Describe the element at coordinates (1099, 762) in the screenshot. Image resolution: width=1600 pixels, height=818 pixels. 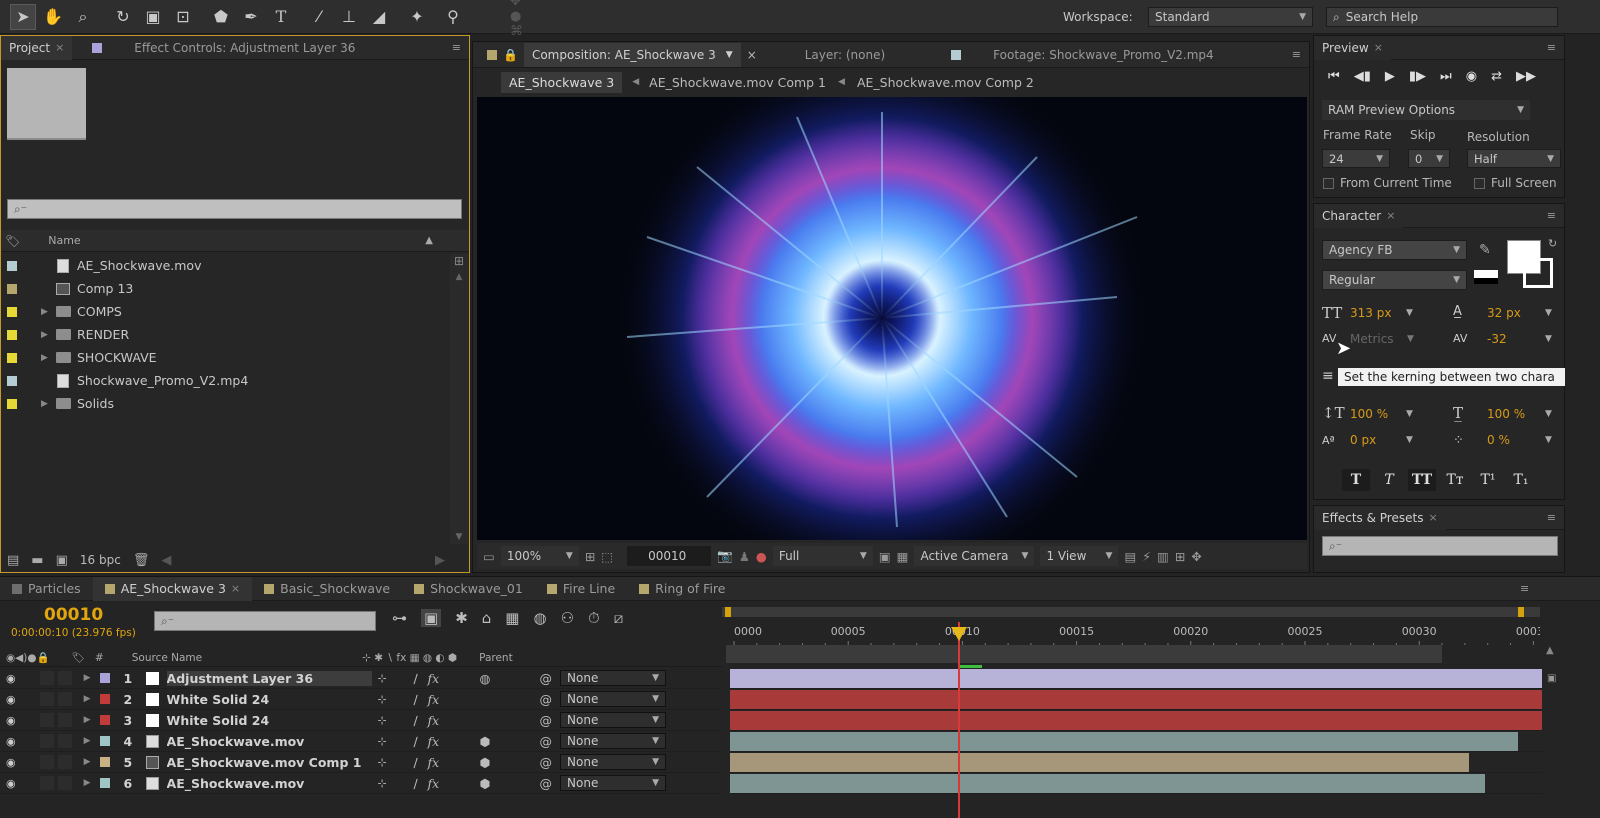
I see `layer-duration-bar` at that location.